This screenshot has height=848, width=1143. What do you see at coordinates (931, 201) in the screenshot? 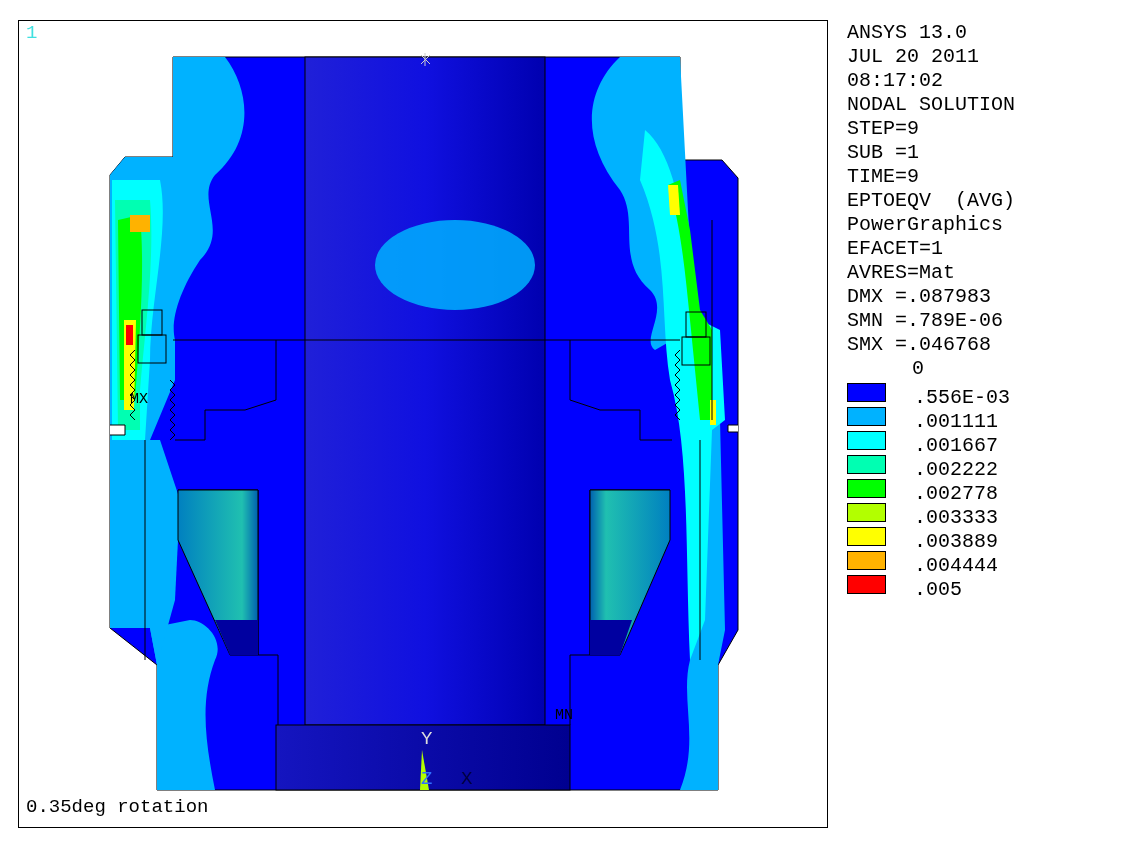
I see `result-info-line: EPTOEQV (AVG)` at bounding box center [931, 201].